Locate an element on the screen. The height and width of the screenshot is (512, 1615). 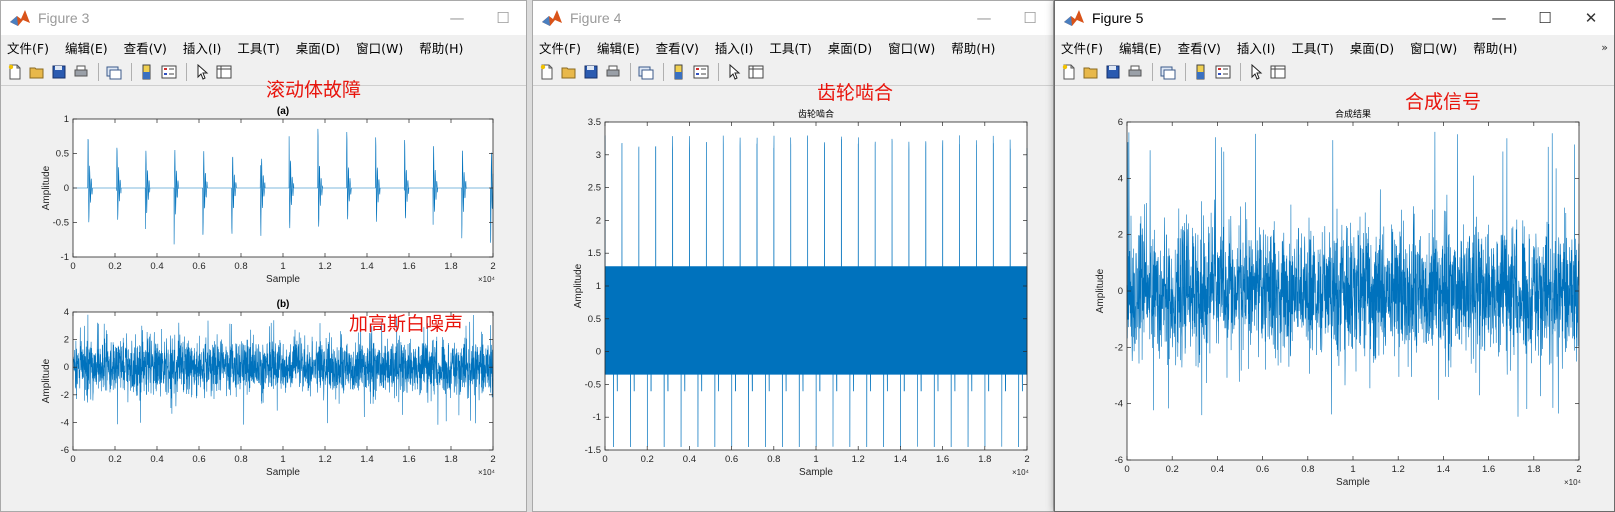
x-tick-label: 1.6 is located at coordinates (1488, 469).